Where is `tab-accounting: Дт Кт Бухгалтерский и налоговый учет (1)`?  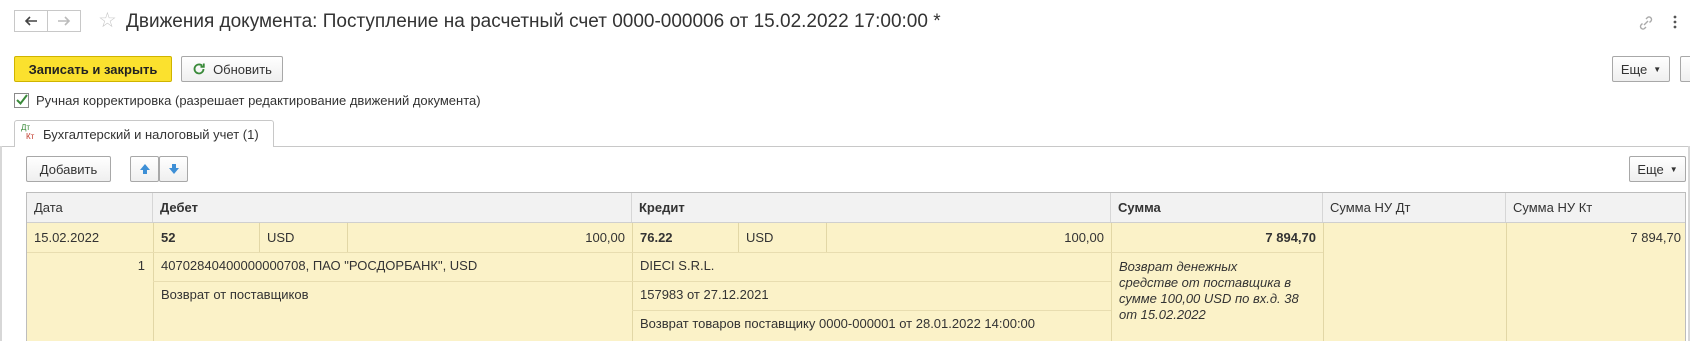 tab-accounting: Дт Кт Бухгалтерский и налоговый учет (1) is located at coordinates (144, 133).